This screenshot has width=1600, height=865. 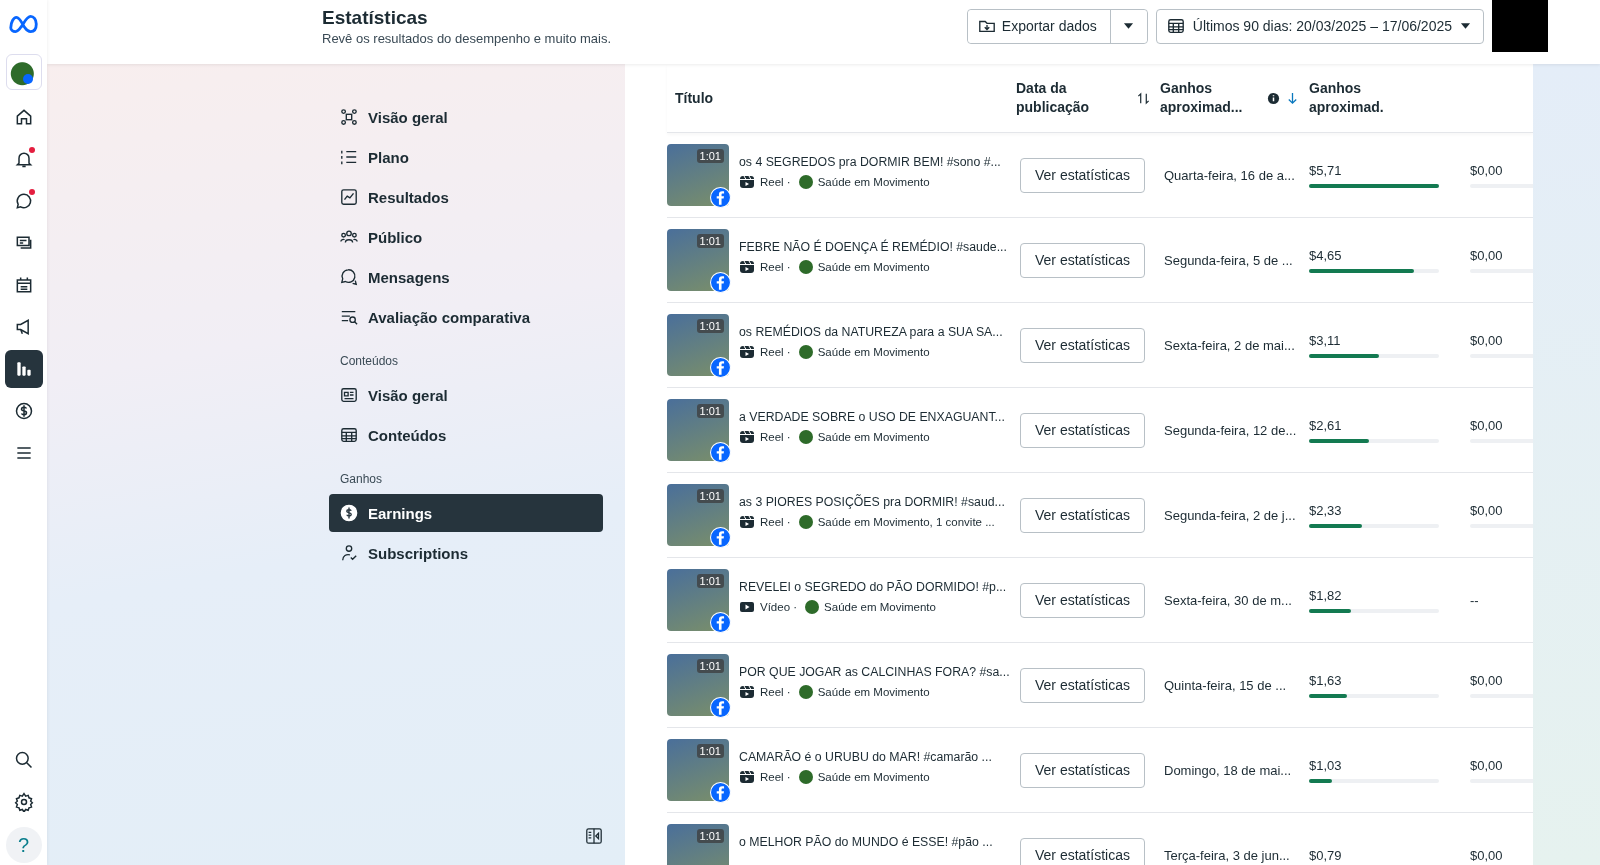 What do you see at coordinates (779, 607) in the screenshot?
I see `content-type: Vídeo ·` at bounding box center [779, 607].